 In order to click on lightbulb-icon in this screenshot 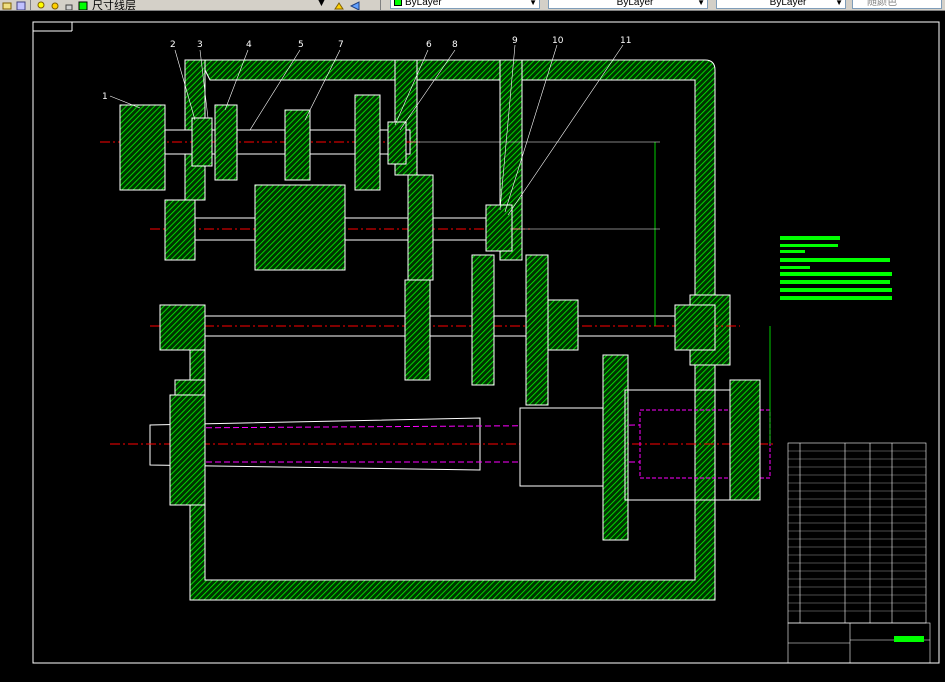, I will do `click(41, 4)`.